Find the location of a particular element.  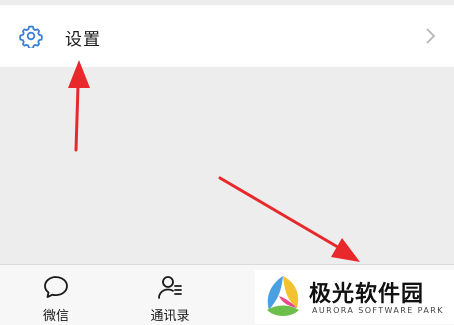

watermark-title: 极光软件园 is located at coordinates (367, 294).